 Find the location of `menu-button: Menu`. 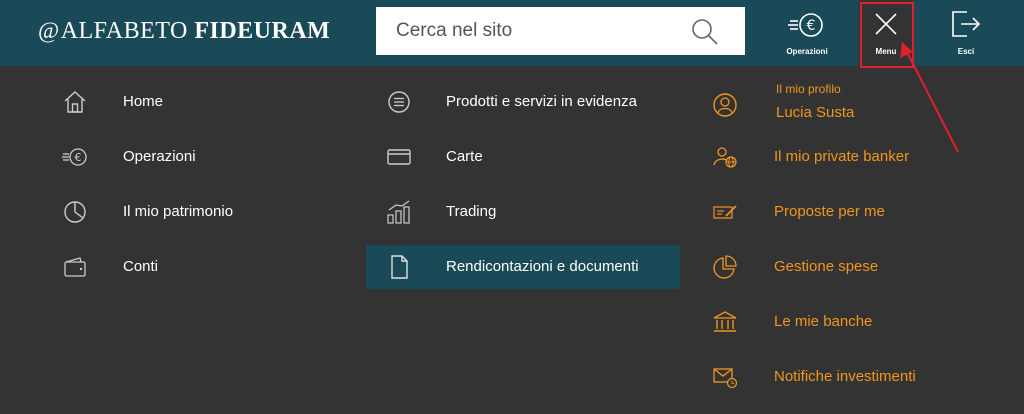

menu-button: Menu is located at coordinates (886, 33).